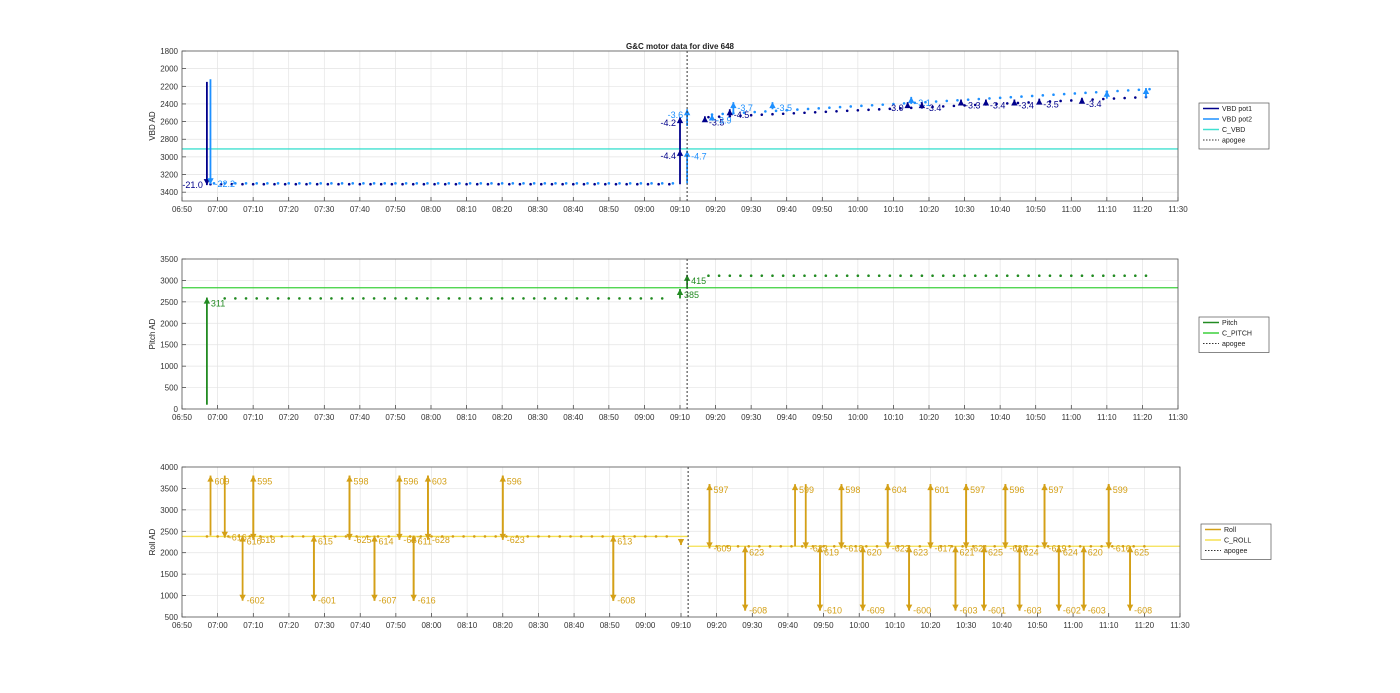 The height and width of the screenshot is (693, 1400). What do you see at coordinates (169, 531) in the screenshot?
I see `y-tick-label: 2500` at bounding box center [169, 531].